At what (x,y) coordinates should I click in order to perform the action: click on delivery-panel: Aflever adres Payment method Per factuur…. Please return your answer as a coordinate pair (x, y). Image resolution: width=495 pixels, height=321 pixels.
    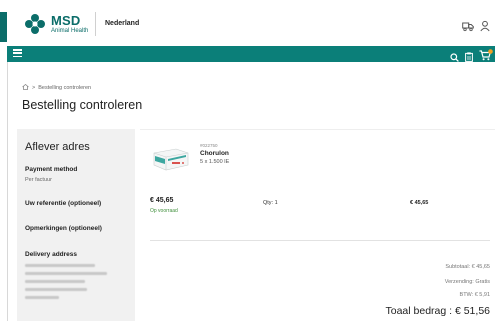
    Looking at the image, I should click on (76, 225).